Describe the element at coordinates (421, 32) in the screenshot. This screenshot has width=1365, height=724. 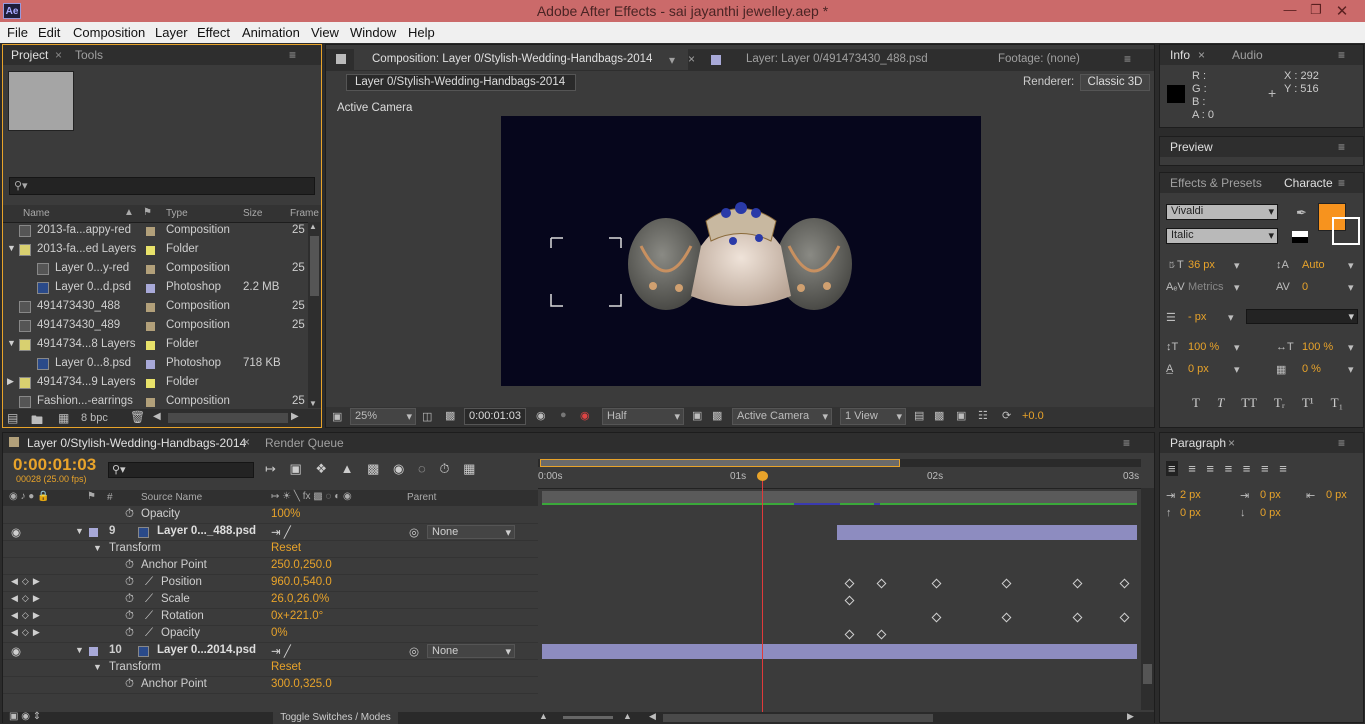
I see `menu-help: Help` at that location.